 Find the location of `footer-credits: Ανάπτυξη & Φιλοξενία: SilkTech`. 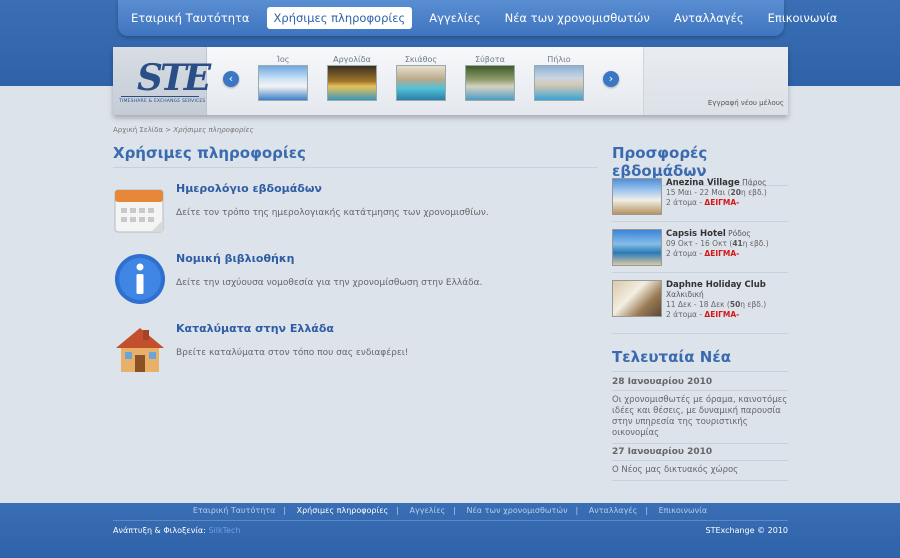

footer-credits: Ανάπτυξη & Φιλοξενία: SilkTech is located at coordinates (177, 530).